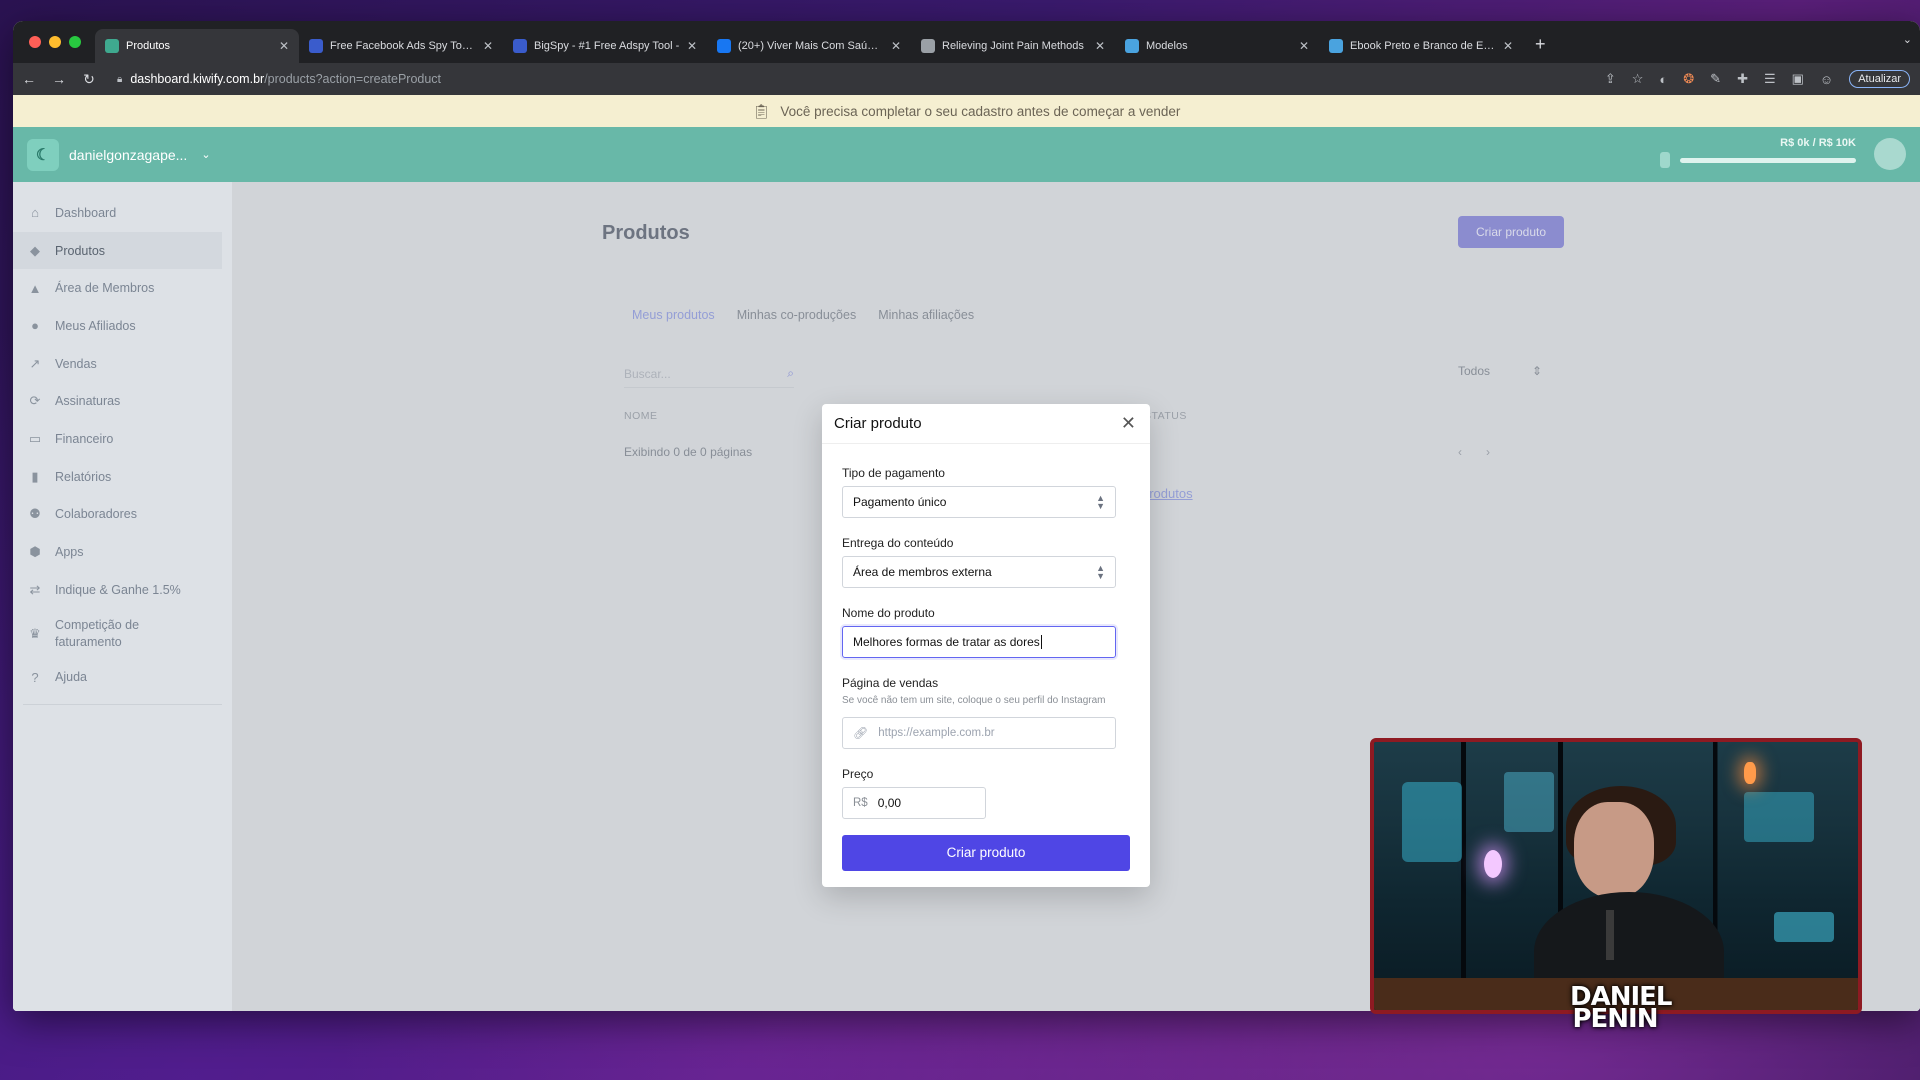 This screenshot has height=1080, width=1920. I want to click on delivery-value: Área de membros externa, so click(922, 572).